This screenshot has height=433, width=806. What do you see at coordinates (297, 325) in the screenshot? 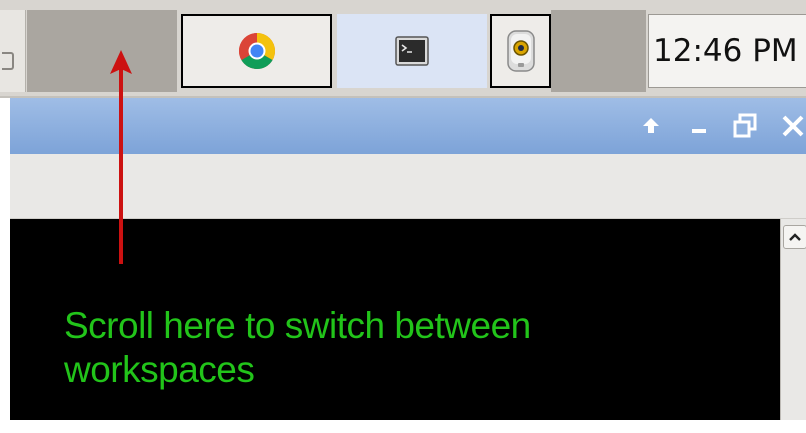
I see `annotation-line-1: Scroll here to switch between` at bounding box center [297, 325].